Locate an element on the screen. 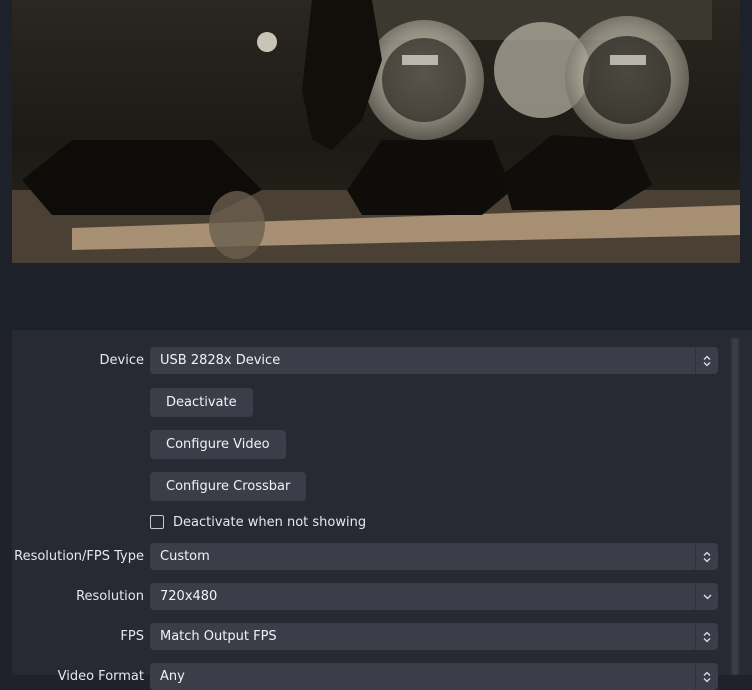 The width and height of the screenshot is (752, 690). configure-video-button: Configure Video is located at coordinates (218, 444).